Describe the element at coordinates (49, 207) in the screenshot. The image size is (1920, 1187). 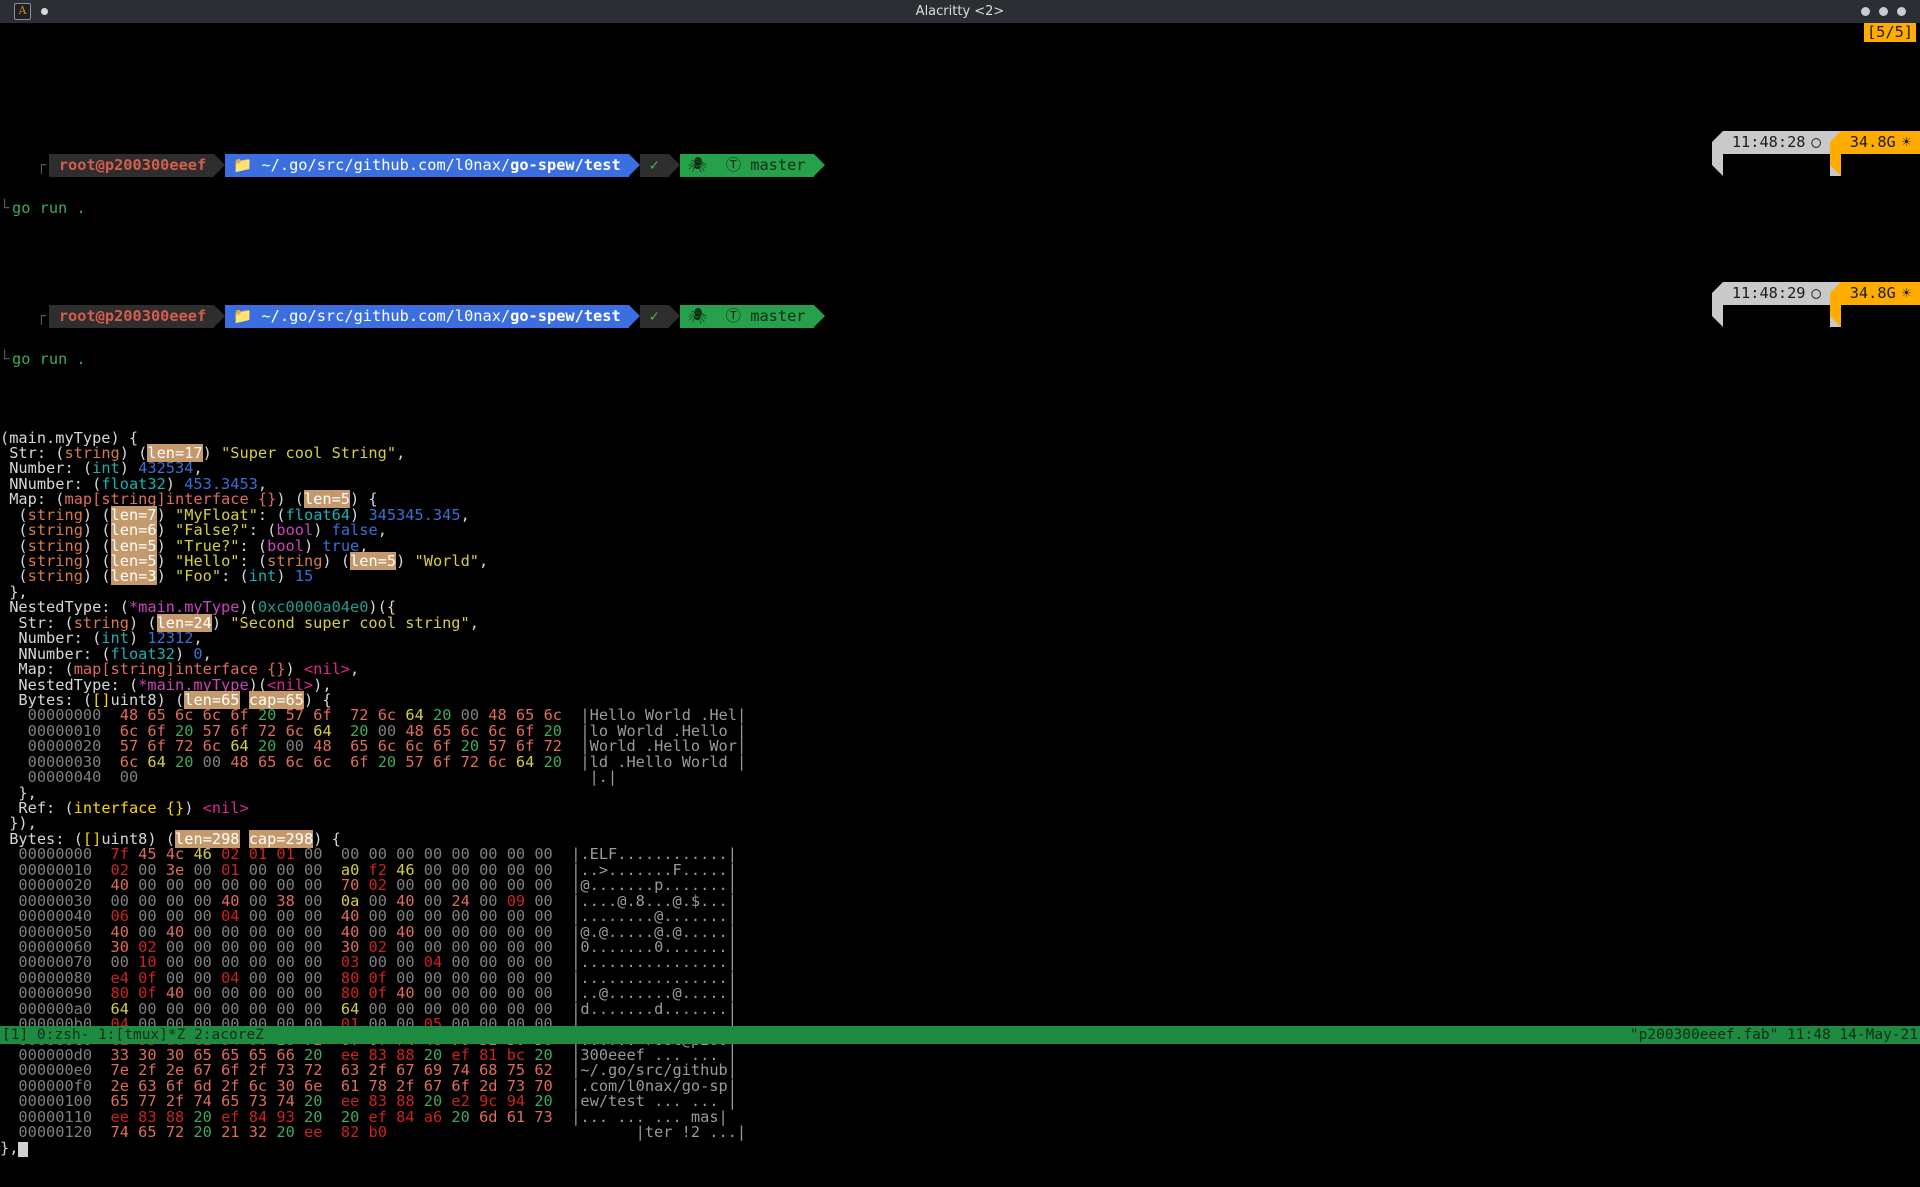
I see `command-text-1: go run .` at that location.